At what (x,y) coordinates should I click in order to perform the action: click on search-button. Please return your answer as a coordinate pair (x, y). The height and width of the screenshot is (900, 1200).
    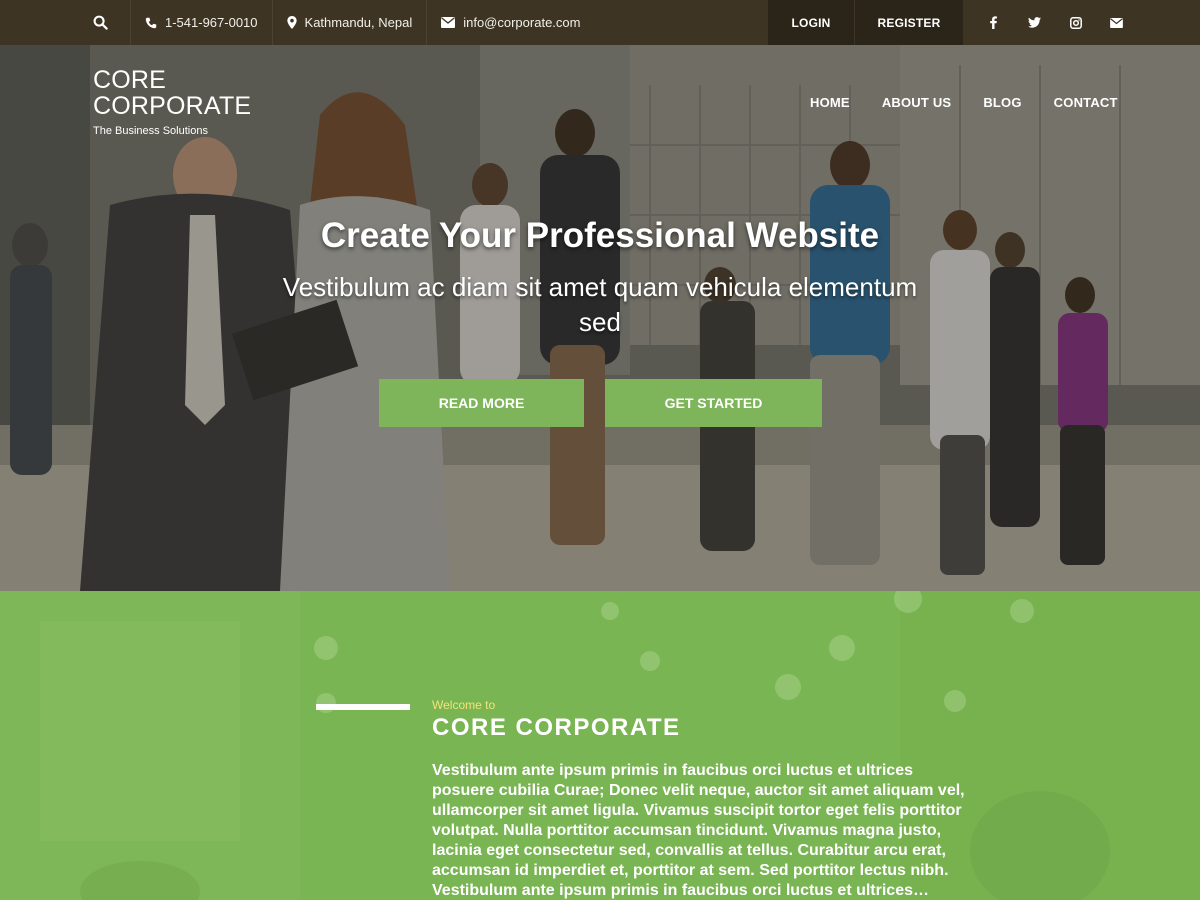
    Looking at the image, I should click on (104, 22).